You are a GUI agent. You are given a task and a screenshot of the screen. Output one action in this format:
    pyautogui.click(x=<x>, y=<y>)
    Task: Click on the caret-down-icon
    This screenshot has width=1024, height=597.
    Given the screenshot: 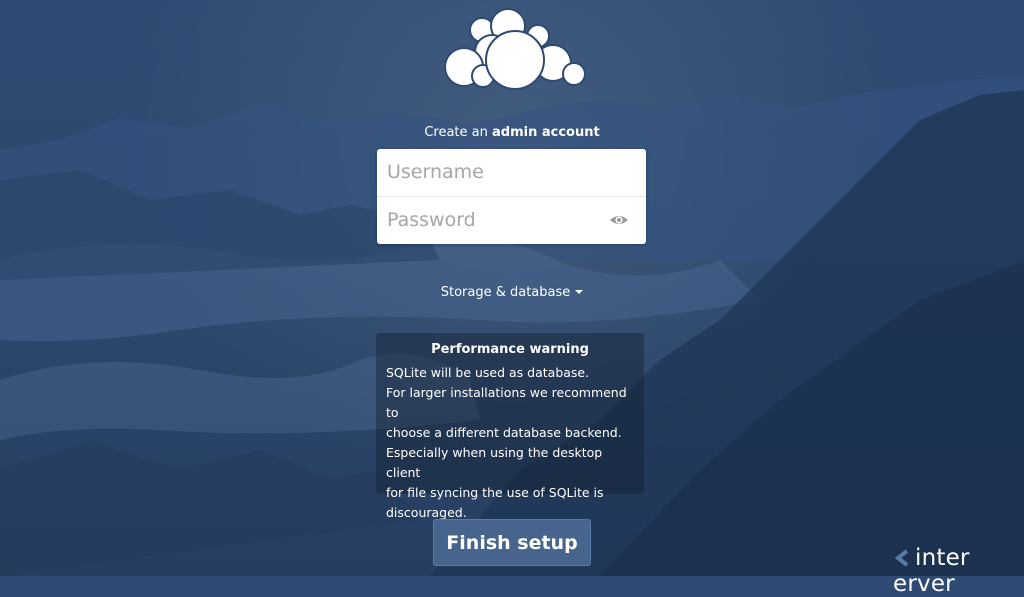 What is the action you would take?
    pyautogui.click(x=579, y=292)
    